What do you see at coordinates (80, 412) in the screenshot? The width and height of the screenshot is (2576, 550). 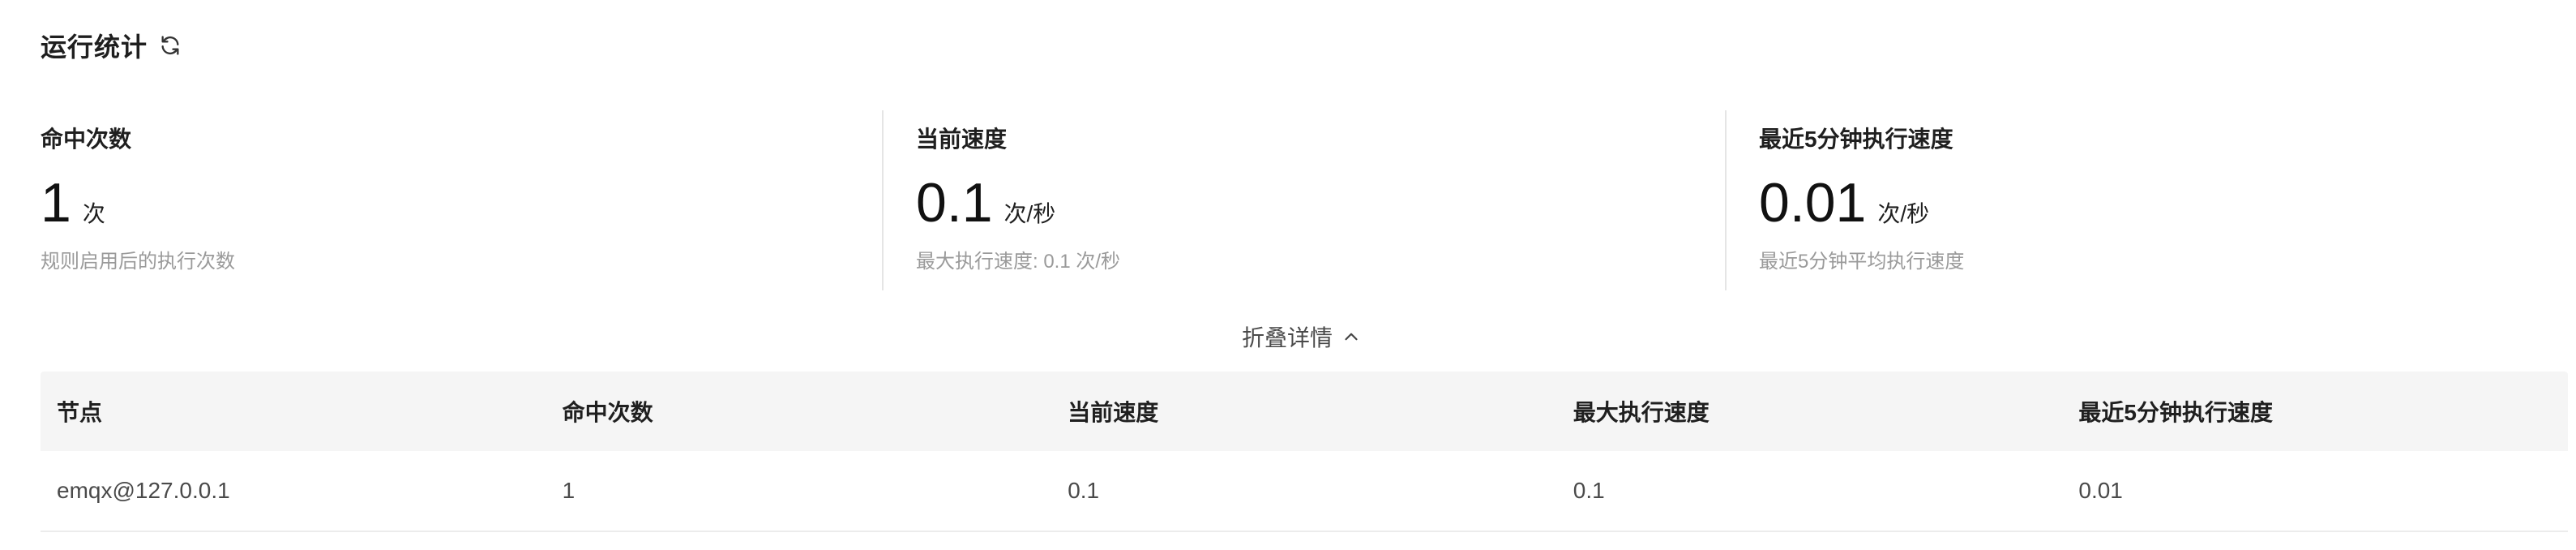 I see `column-header-node: 节点` at bounding box center [80, 412].